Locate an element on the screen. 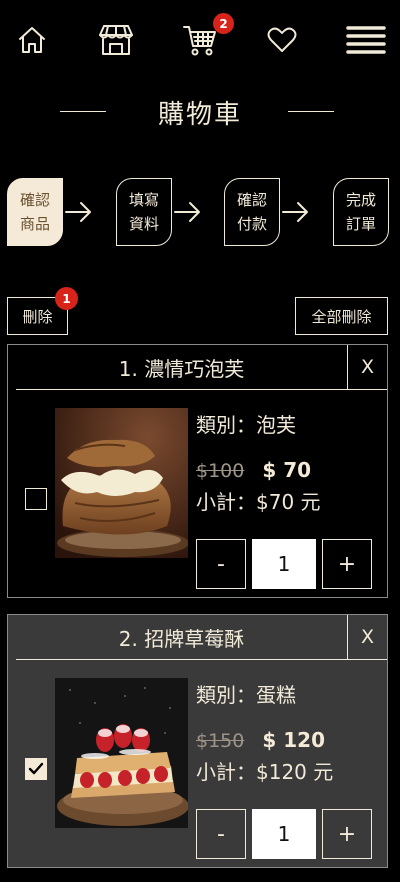 Image resolution: width=400 pixels, height=882 pixels. original-price: $150 is located at coordinates (220, 741).